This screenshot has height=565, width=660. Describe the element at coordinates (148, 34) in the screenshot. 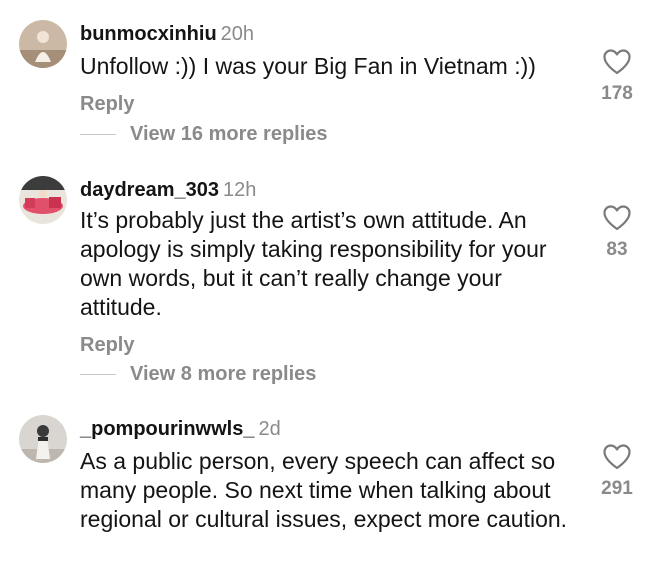

I see `username: bunmocxinhiu` at that location.